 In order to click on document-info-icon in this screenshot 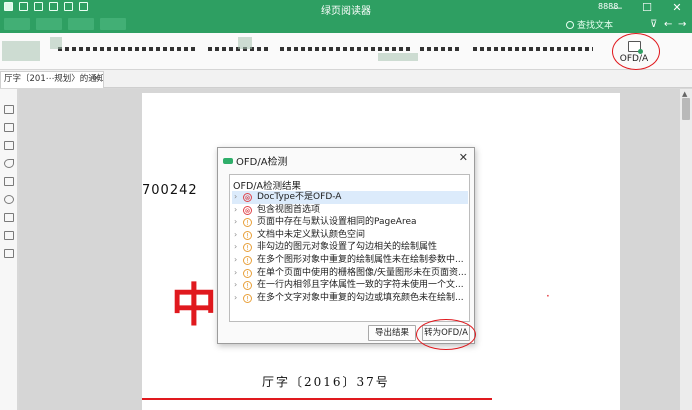, I will do `click(9, 253)`.